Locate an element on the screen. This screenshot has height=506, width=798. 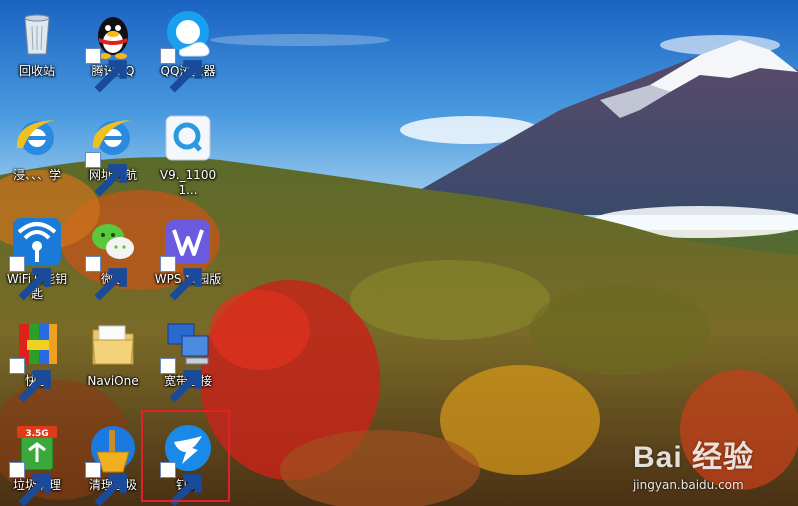
desktop-icon-qq: 腾讯QQ is located at coordinates (113, 50).